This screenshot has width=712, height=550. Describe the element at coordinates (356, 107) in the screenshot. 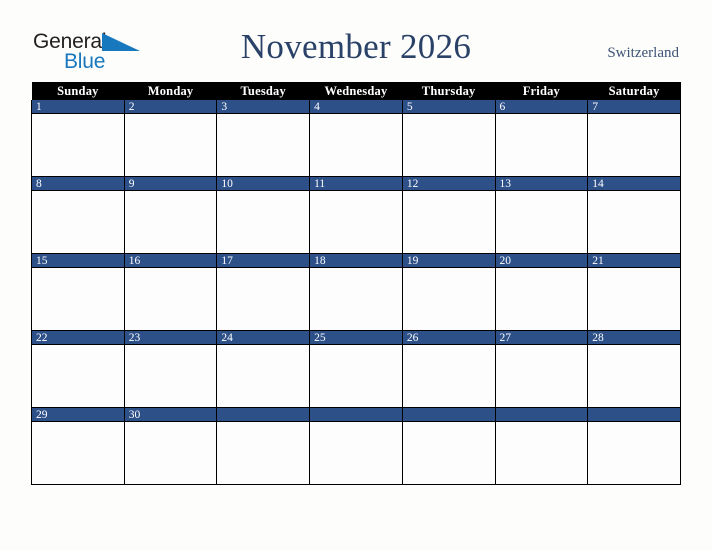

I see `day-number: 4` at that location.